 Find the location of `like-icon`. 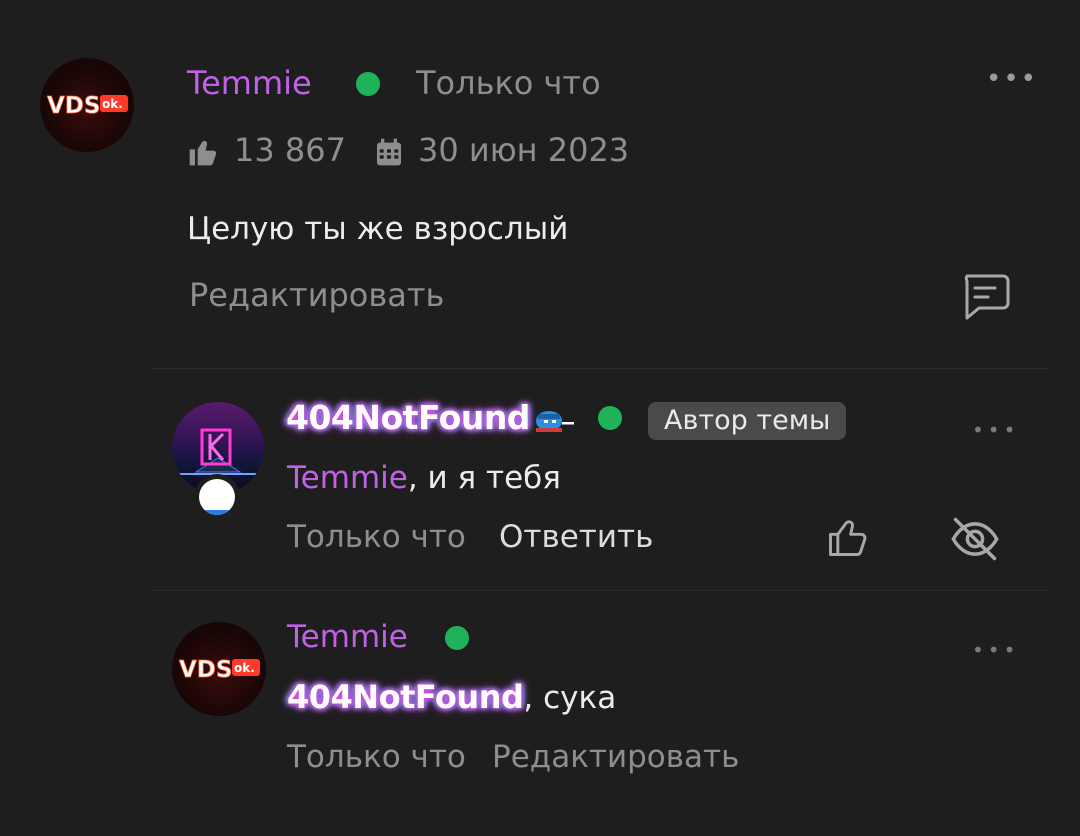

like-icon is located at coordinates (847, 538).